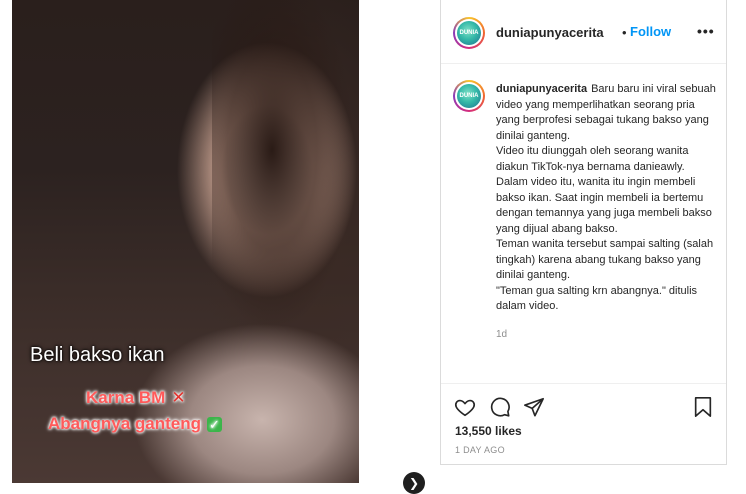 Image resolution: width=746 pixels, height=494 pixels. Describe the element at coordinates (583, 424) in the screenshot. I see `post-actions: 13,550 likes 1 DAY AGO` at that location.